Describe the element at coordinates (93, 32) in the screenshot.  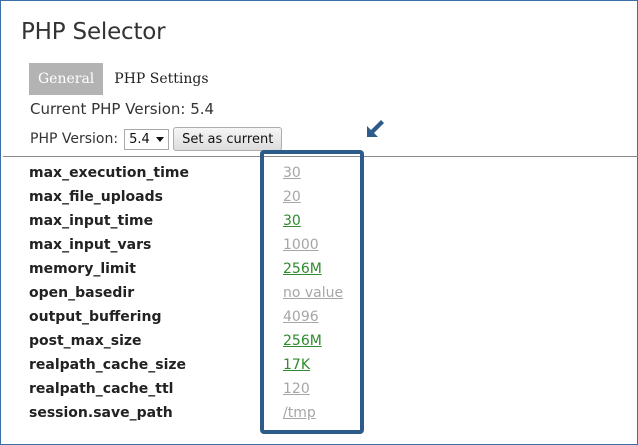
I see `page-title: PHP Selector` at that location.